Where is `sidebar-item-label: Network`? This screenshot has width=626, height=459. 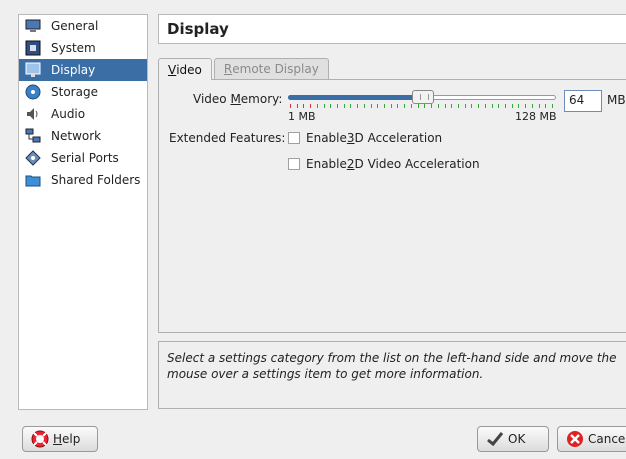 sidebar-item-label: Network is located at coordinates (76, 136).